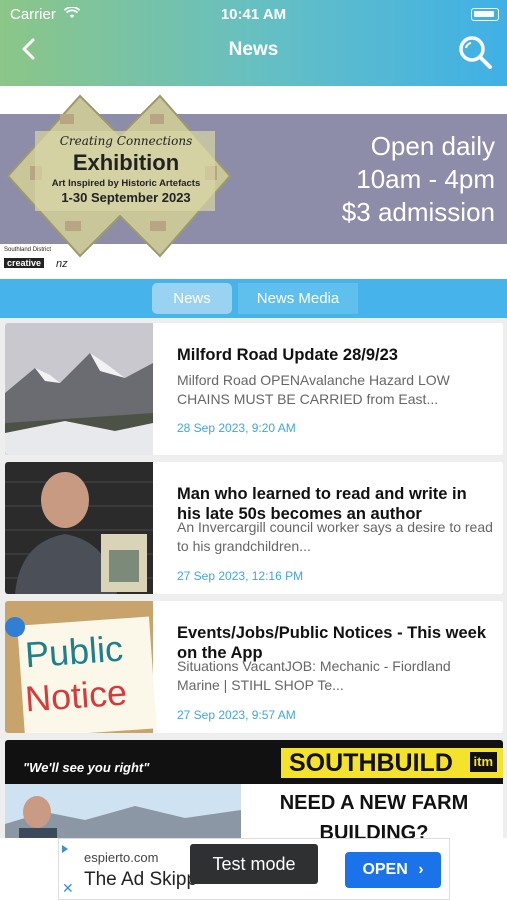  Describe the element at coordinates (236, 428) in the screenshot. I see `news-date: 28 Sep 2023, 9:20 AM` at that location.